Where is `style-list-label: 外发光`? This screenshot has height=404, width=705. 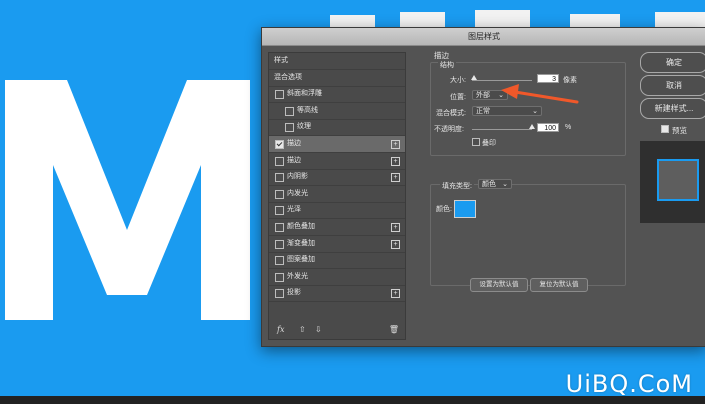 style-list-label: 外发光 is located at coordinates (297, 276).